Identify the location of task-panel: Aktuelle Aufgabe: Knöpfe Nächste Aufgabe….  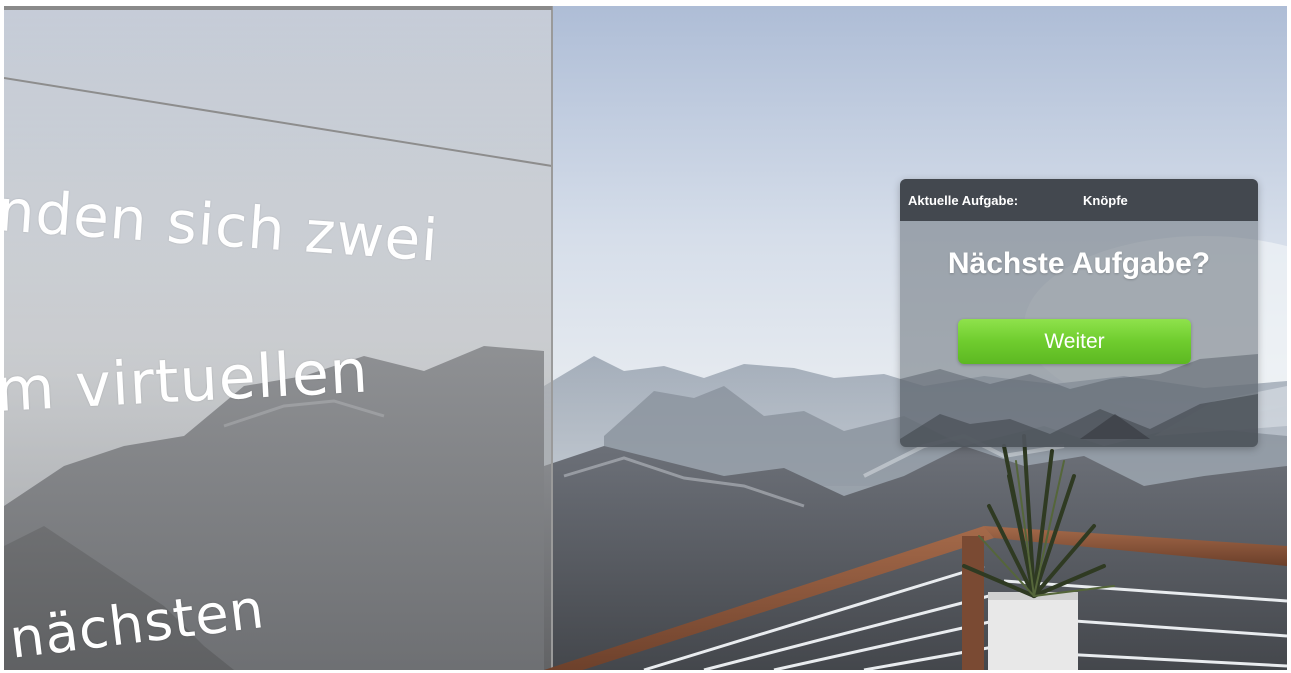
(1079, 313).